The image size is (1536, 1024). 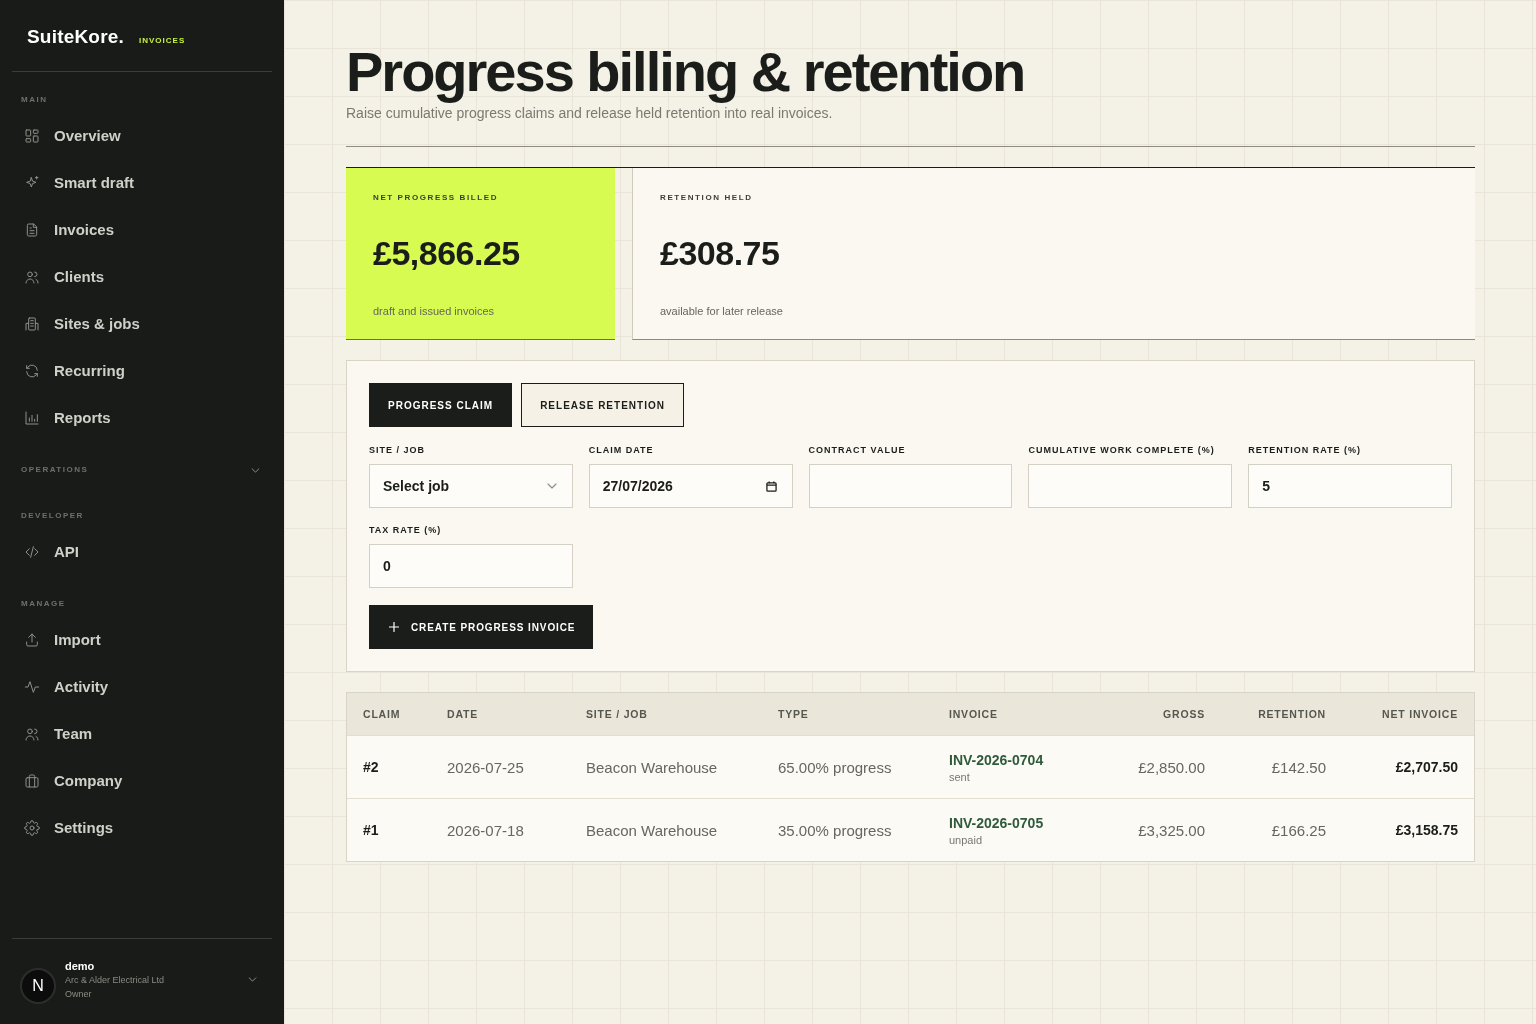 What do you see at coordinates (136, 135) in the screenshot?
I see `nav-item: Overview` at bounding box center [136, 135].